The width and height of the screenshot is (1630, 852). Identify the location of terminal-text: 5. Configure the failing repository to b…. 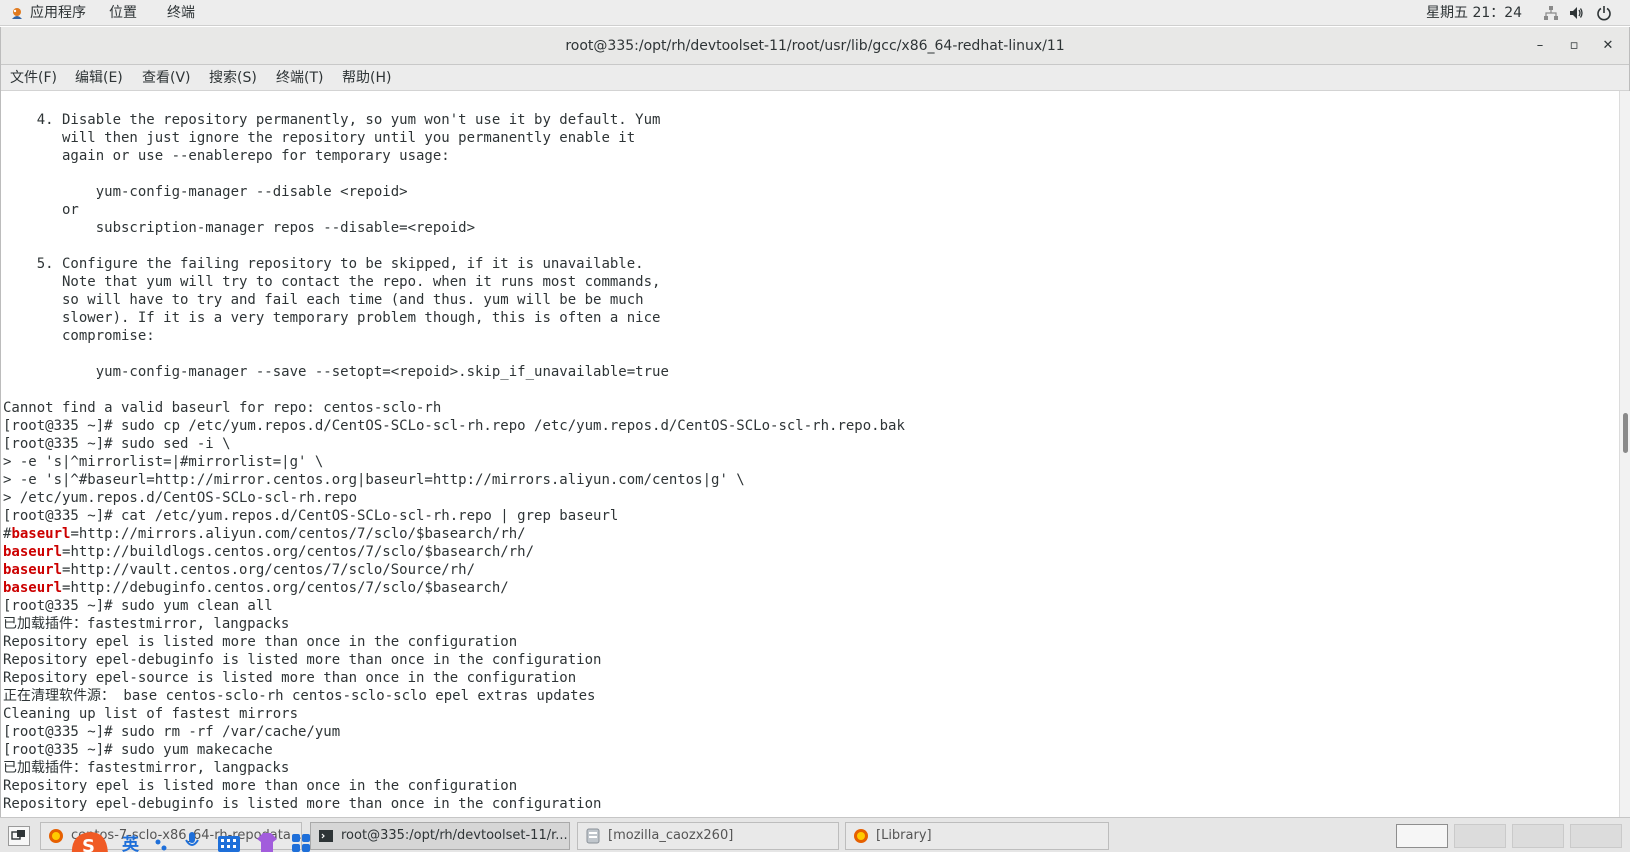
(323, 264).